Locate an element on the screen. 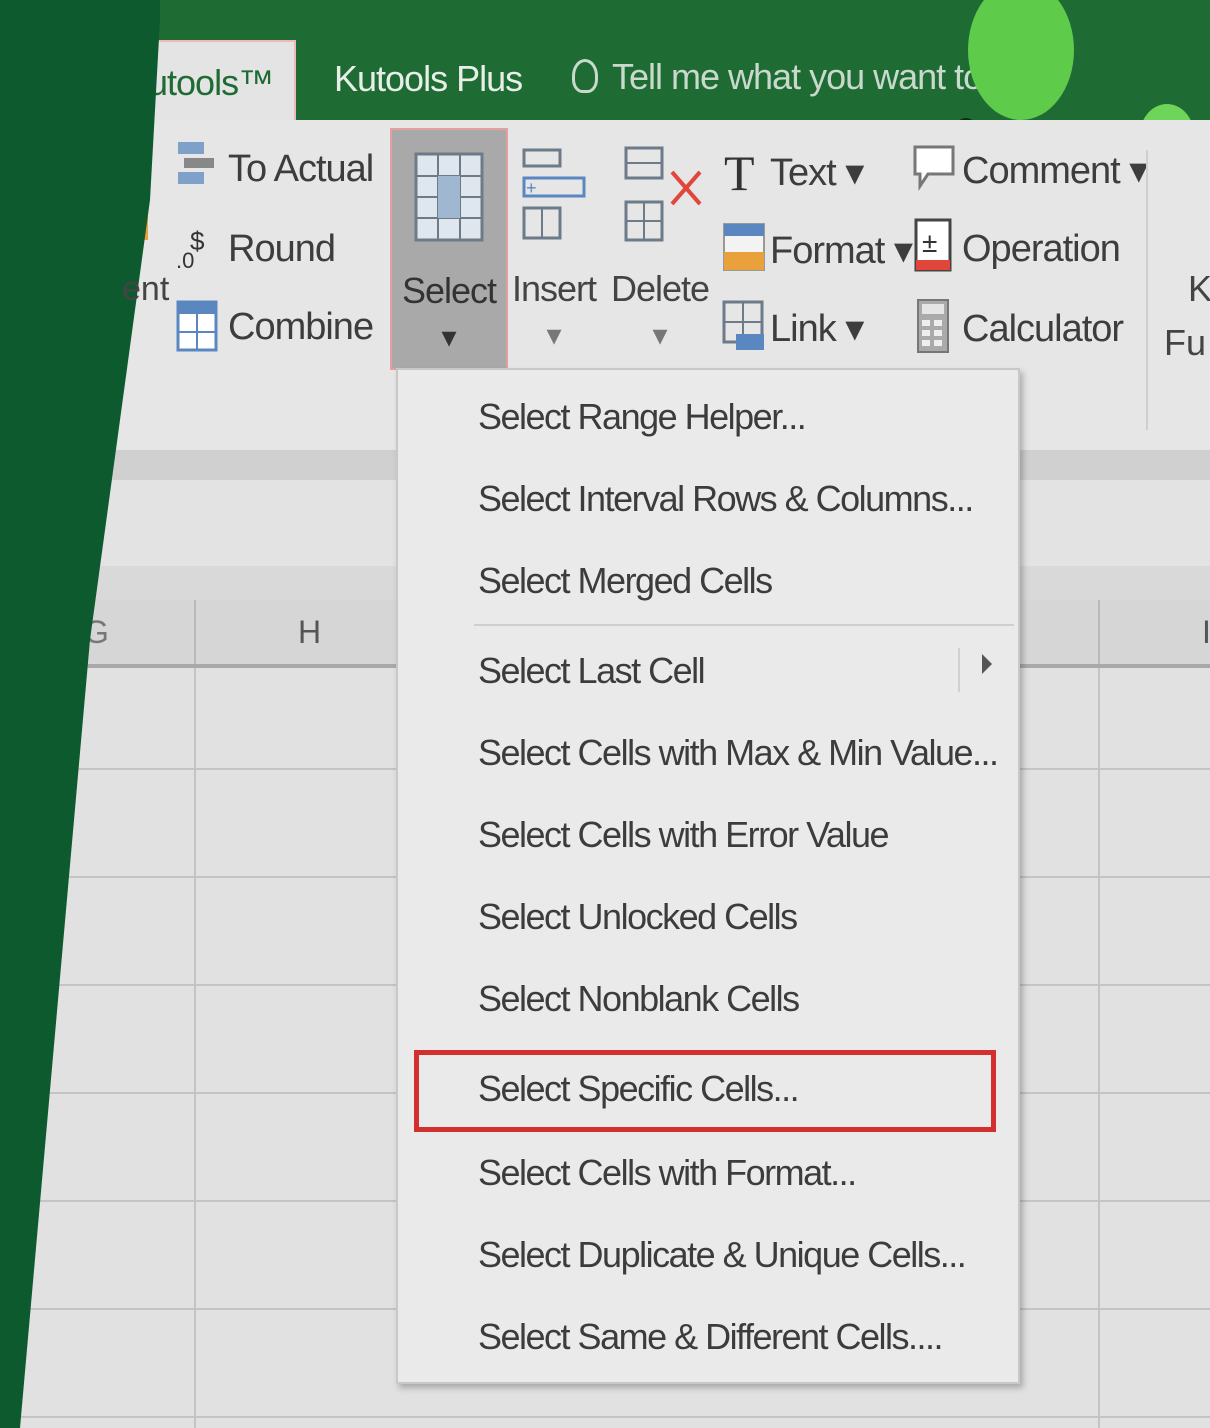  svg-text: T is located at coordinates (739, 171).